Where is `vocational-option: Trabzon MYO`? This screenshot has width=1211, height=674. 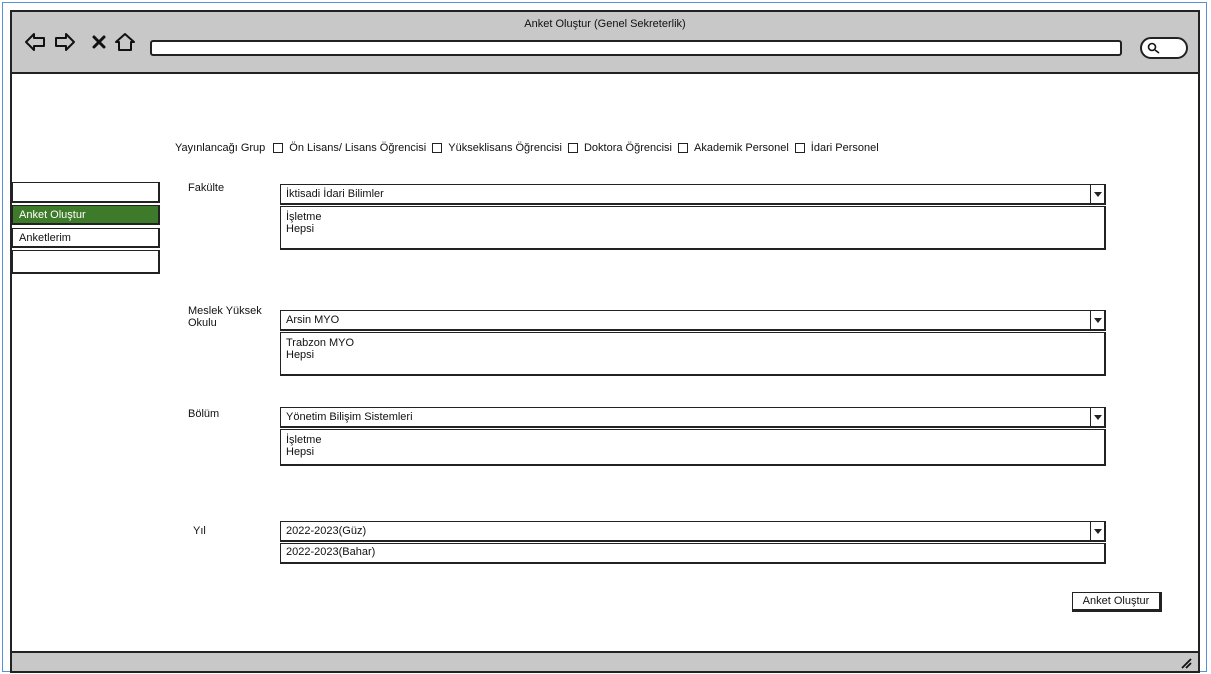 vocational-option: Trabzon MYO is located at coordinates (692, 343).